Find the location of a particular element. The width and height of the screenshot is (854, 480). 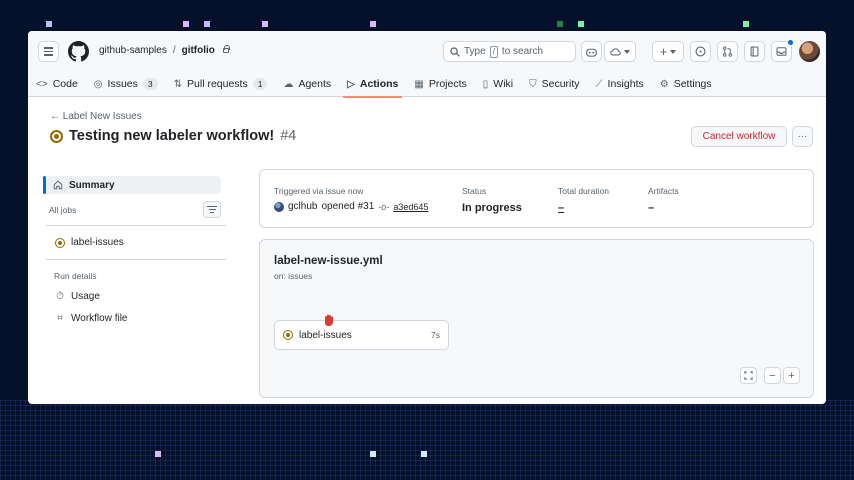

github-logo-icon is located at coordinates (78, 51).